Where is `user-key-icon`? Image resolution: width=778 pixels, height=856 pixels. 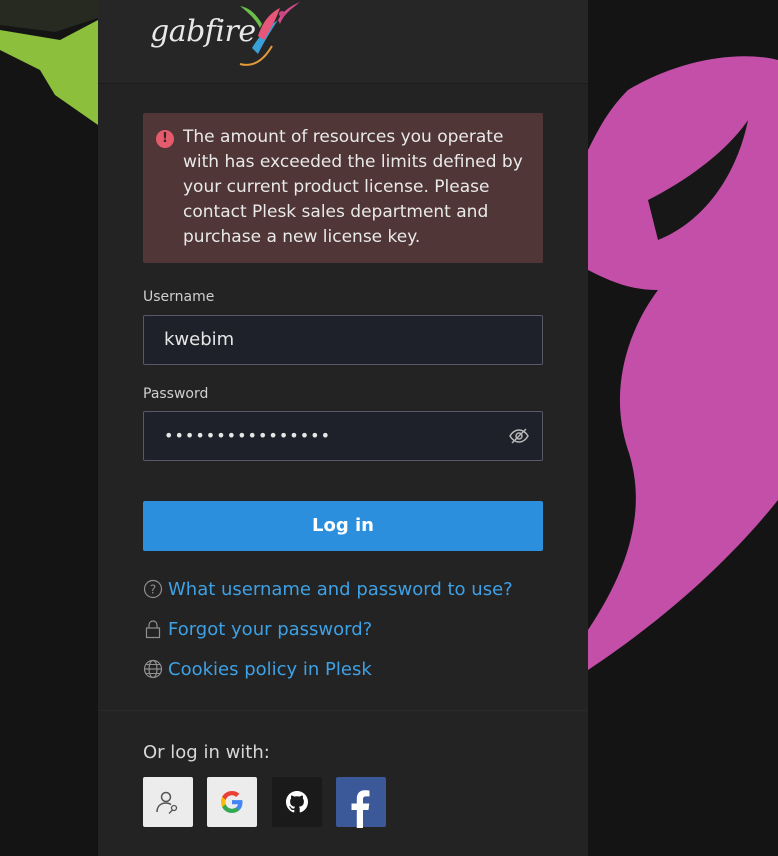 user-key-icon is located at coordinates (167, 802).